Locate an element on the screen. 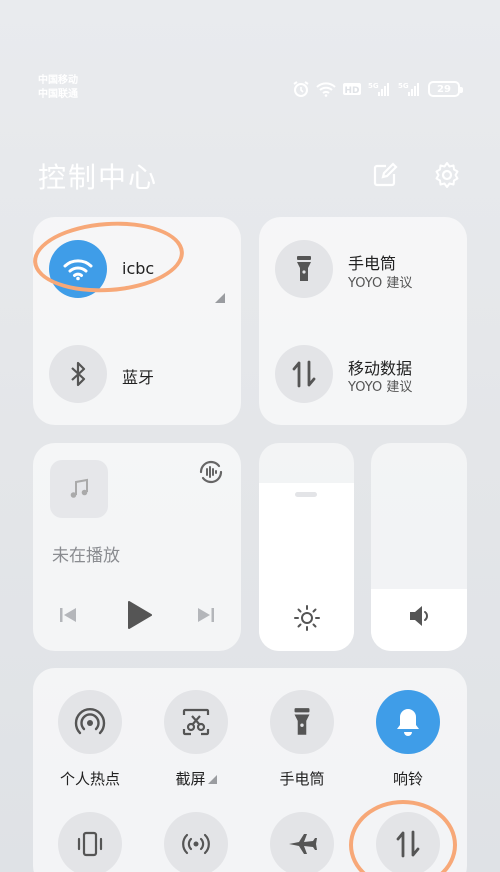 This screenshot has height=872, width=500. ring-toggle is located at coordinates (408, 722).